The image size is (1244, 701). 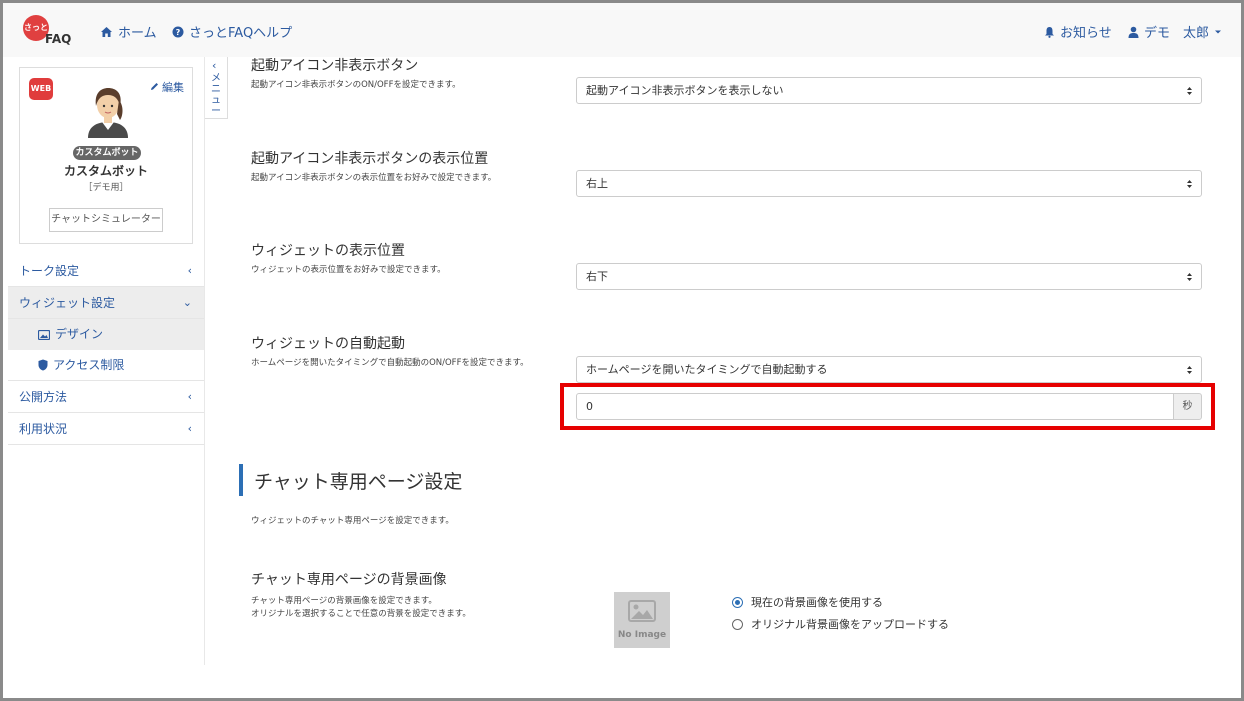 What do you see at coordinates (241, 33) in the screenshot?
I see `nav-help-label: さっとFAQヘルプ` at bounding box center [241, 33].